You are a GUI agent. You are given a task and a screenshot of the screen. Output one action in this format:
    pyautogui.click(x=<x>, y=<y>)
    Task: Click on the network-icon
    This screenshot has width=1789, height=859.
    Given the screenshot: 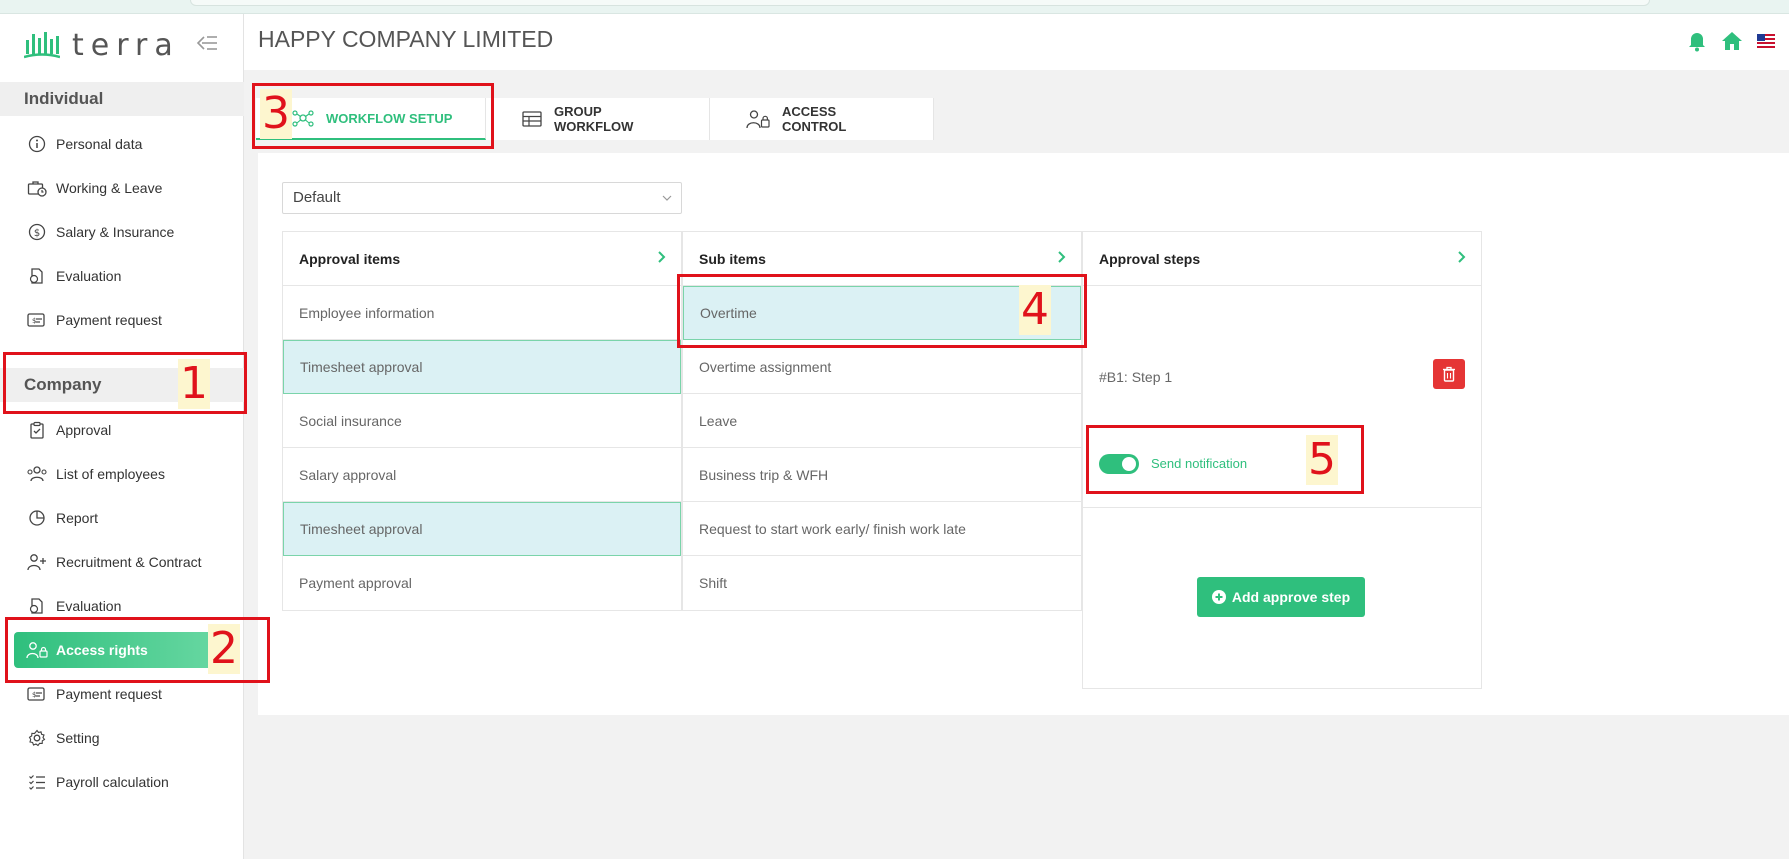 What is the action you would take?
    pyautogui.click(x=303, y=118)
    